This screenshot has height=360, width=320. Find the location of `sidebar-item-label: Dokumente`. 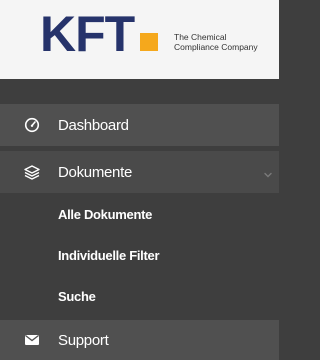

sidebar-item-label: Dokumente is located at coordinates (95, 172).